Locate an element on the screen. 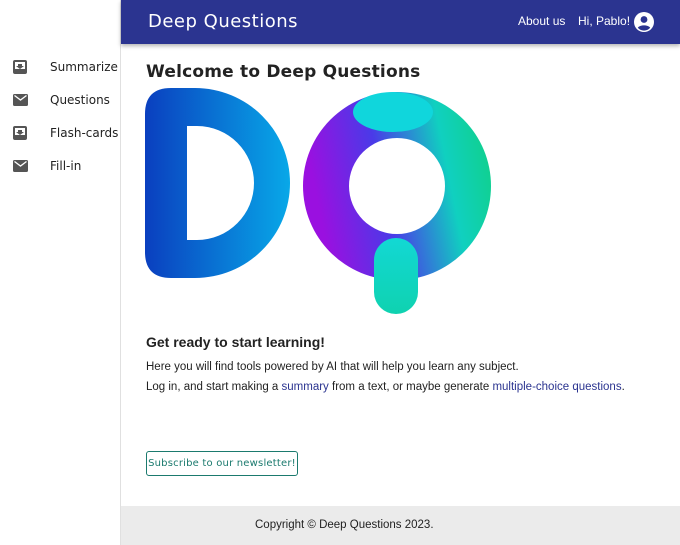  sidebar-item-flash-cards: Flash-cards is located at coordinates (60, 132).